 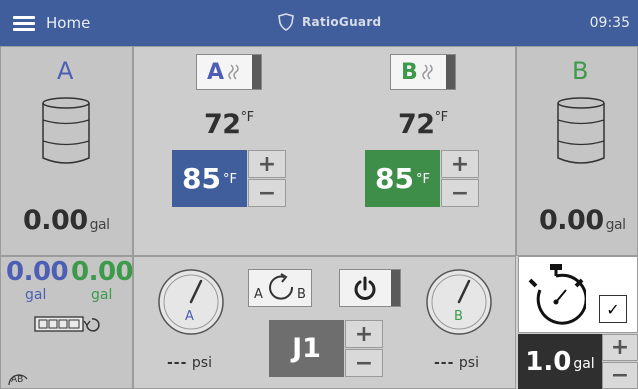 I want to click on job-minus-button: −, so click(x=364, y=363).